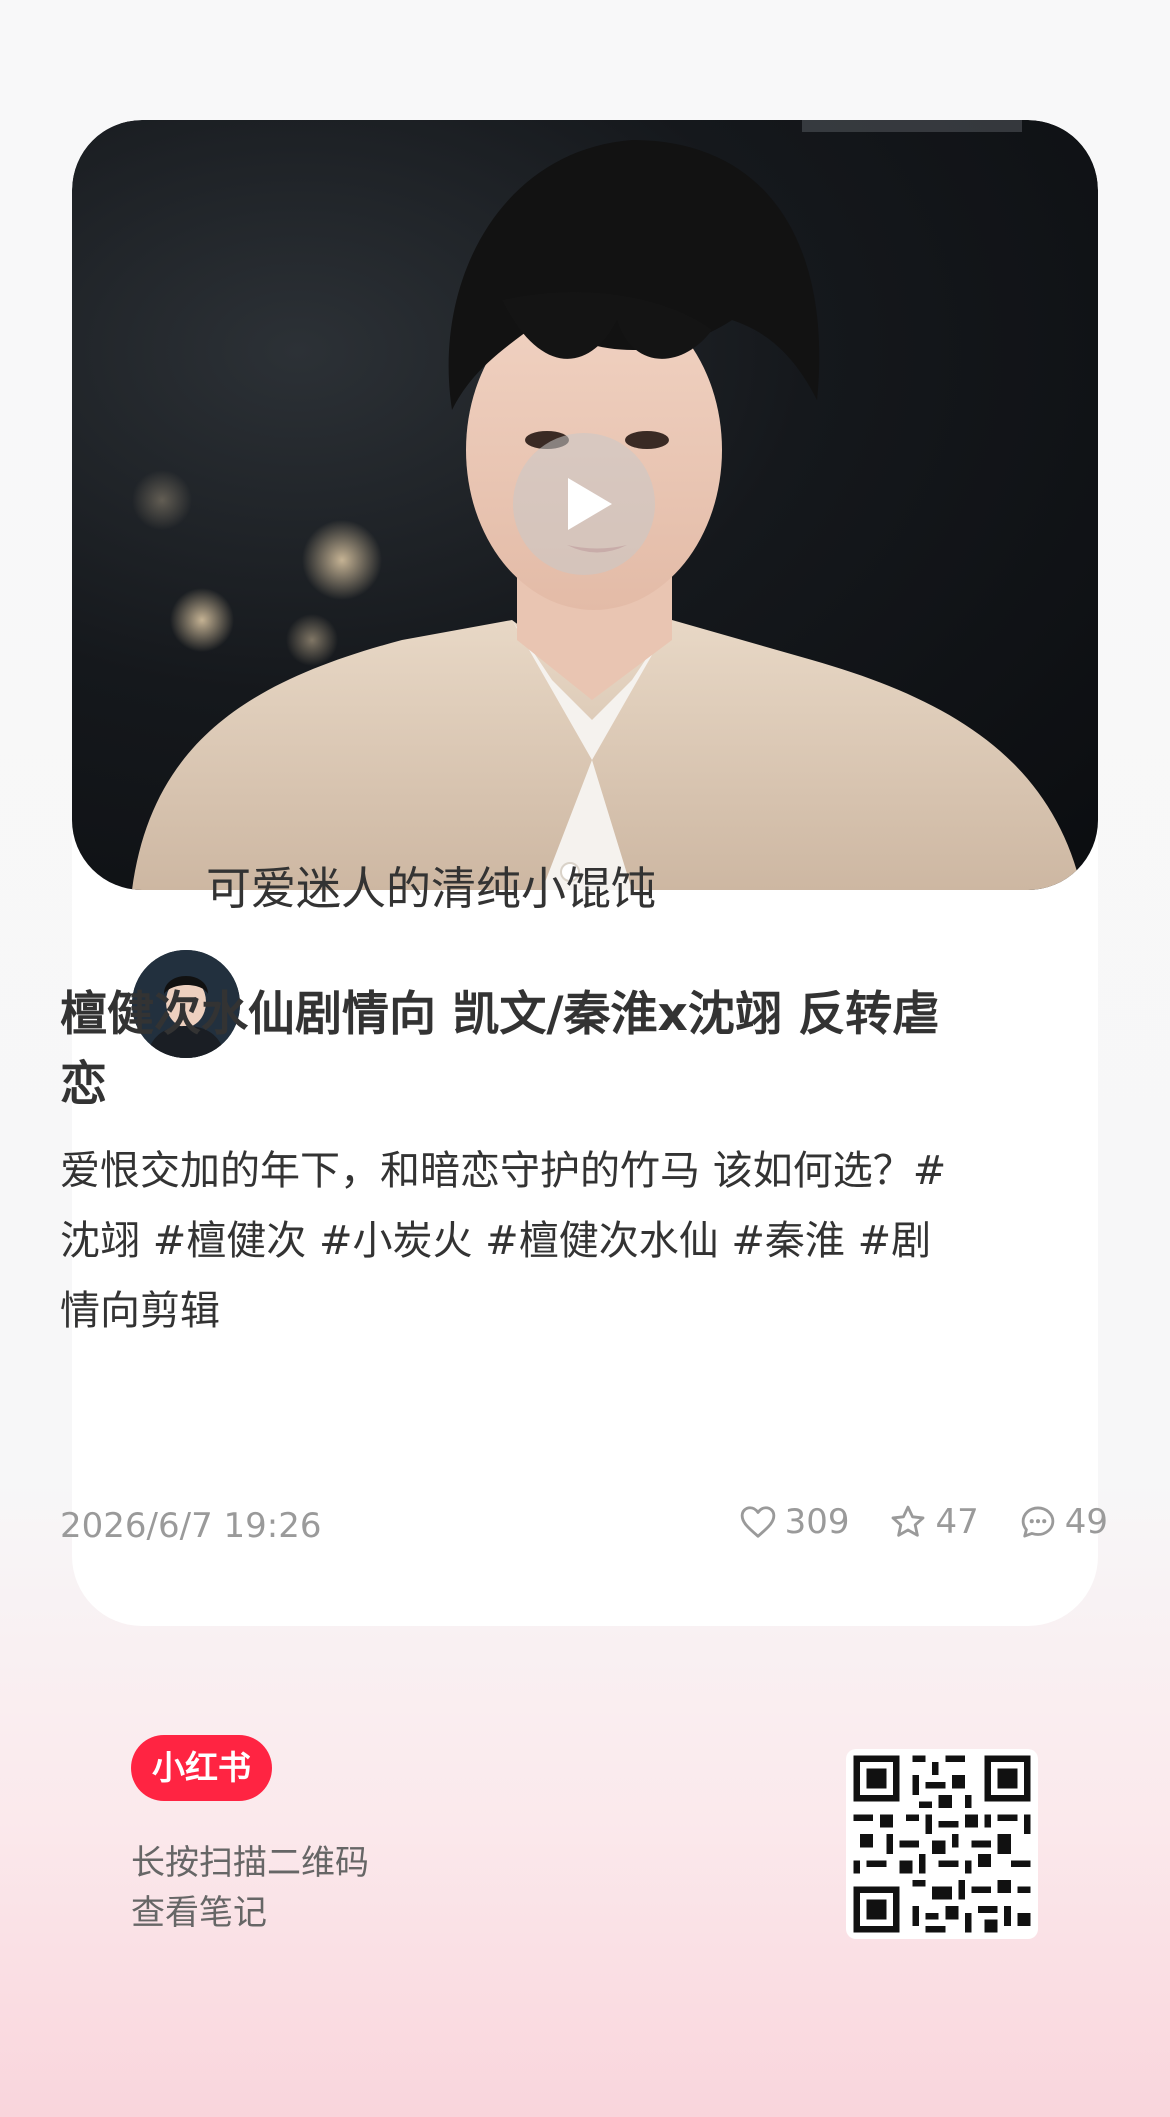 Image resolution: width=1170 pixels, height=2117 pixels. I want to click on qr-code, so click(942, 1844).